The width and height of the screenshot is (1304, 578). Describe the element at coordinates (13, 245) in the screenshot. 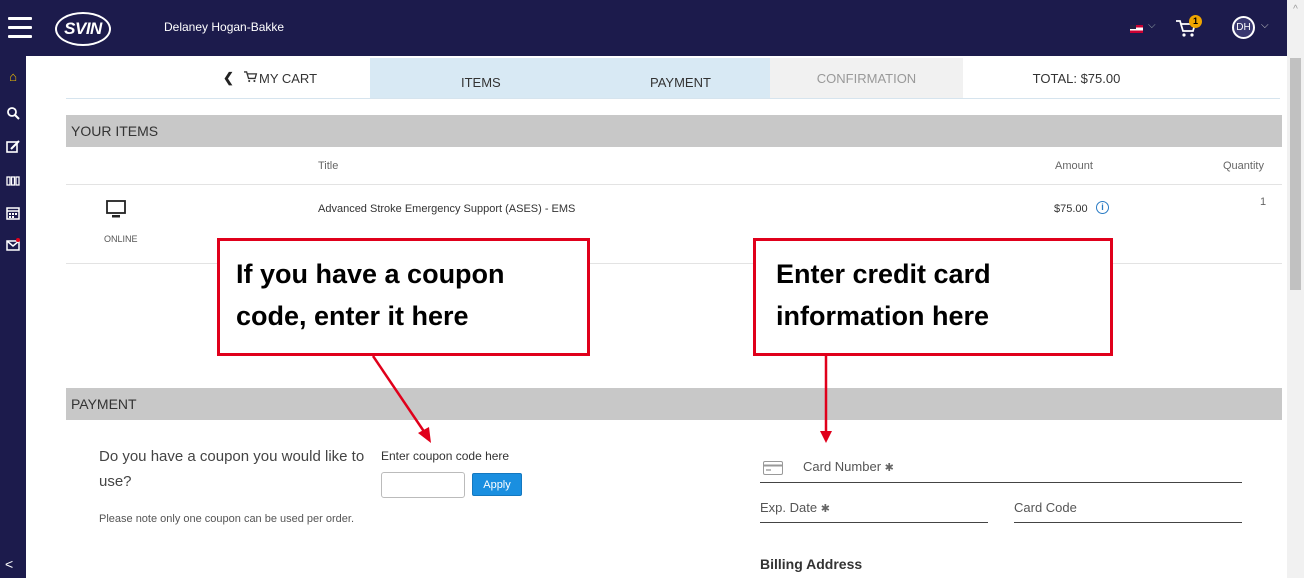

I see `mail-icon` at that location.